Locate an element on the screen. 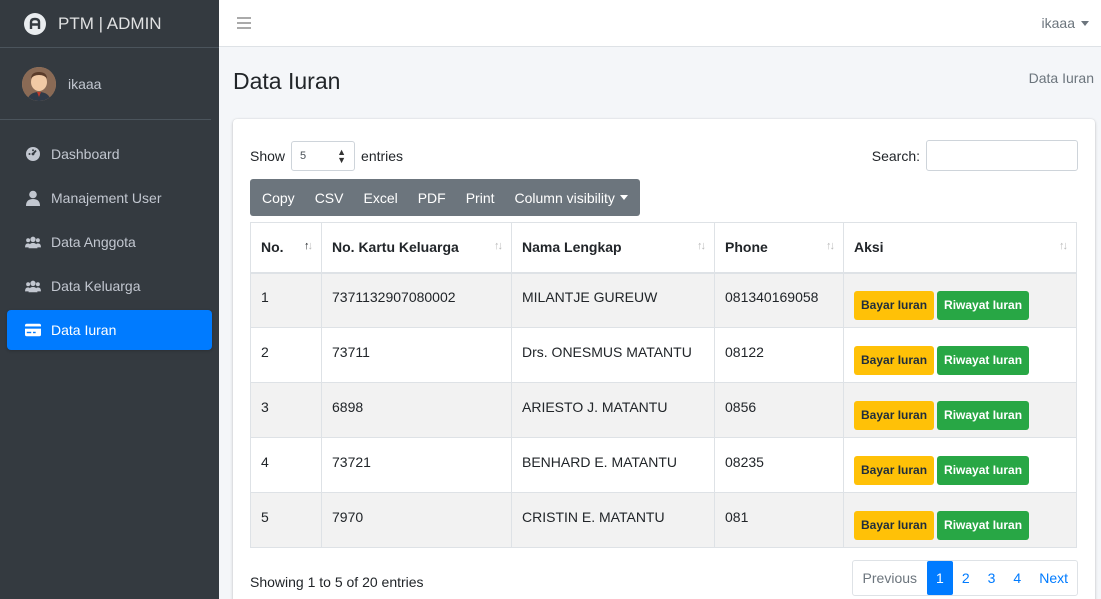 The height and width of the screenshot is (599, 1101). column-header-label: Aksi is located at coordinates (869, 247).